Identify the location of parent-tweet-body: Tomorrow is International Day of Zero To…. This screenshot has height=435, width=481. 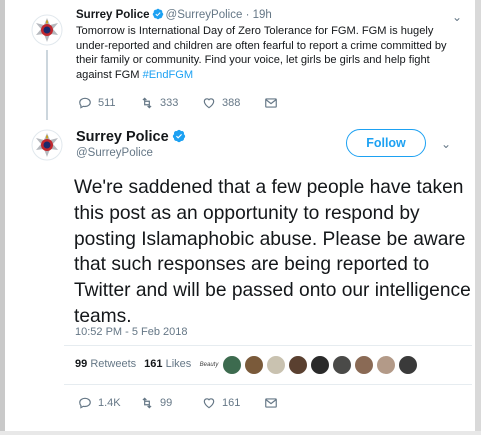
(261, 53).